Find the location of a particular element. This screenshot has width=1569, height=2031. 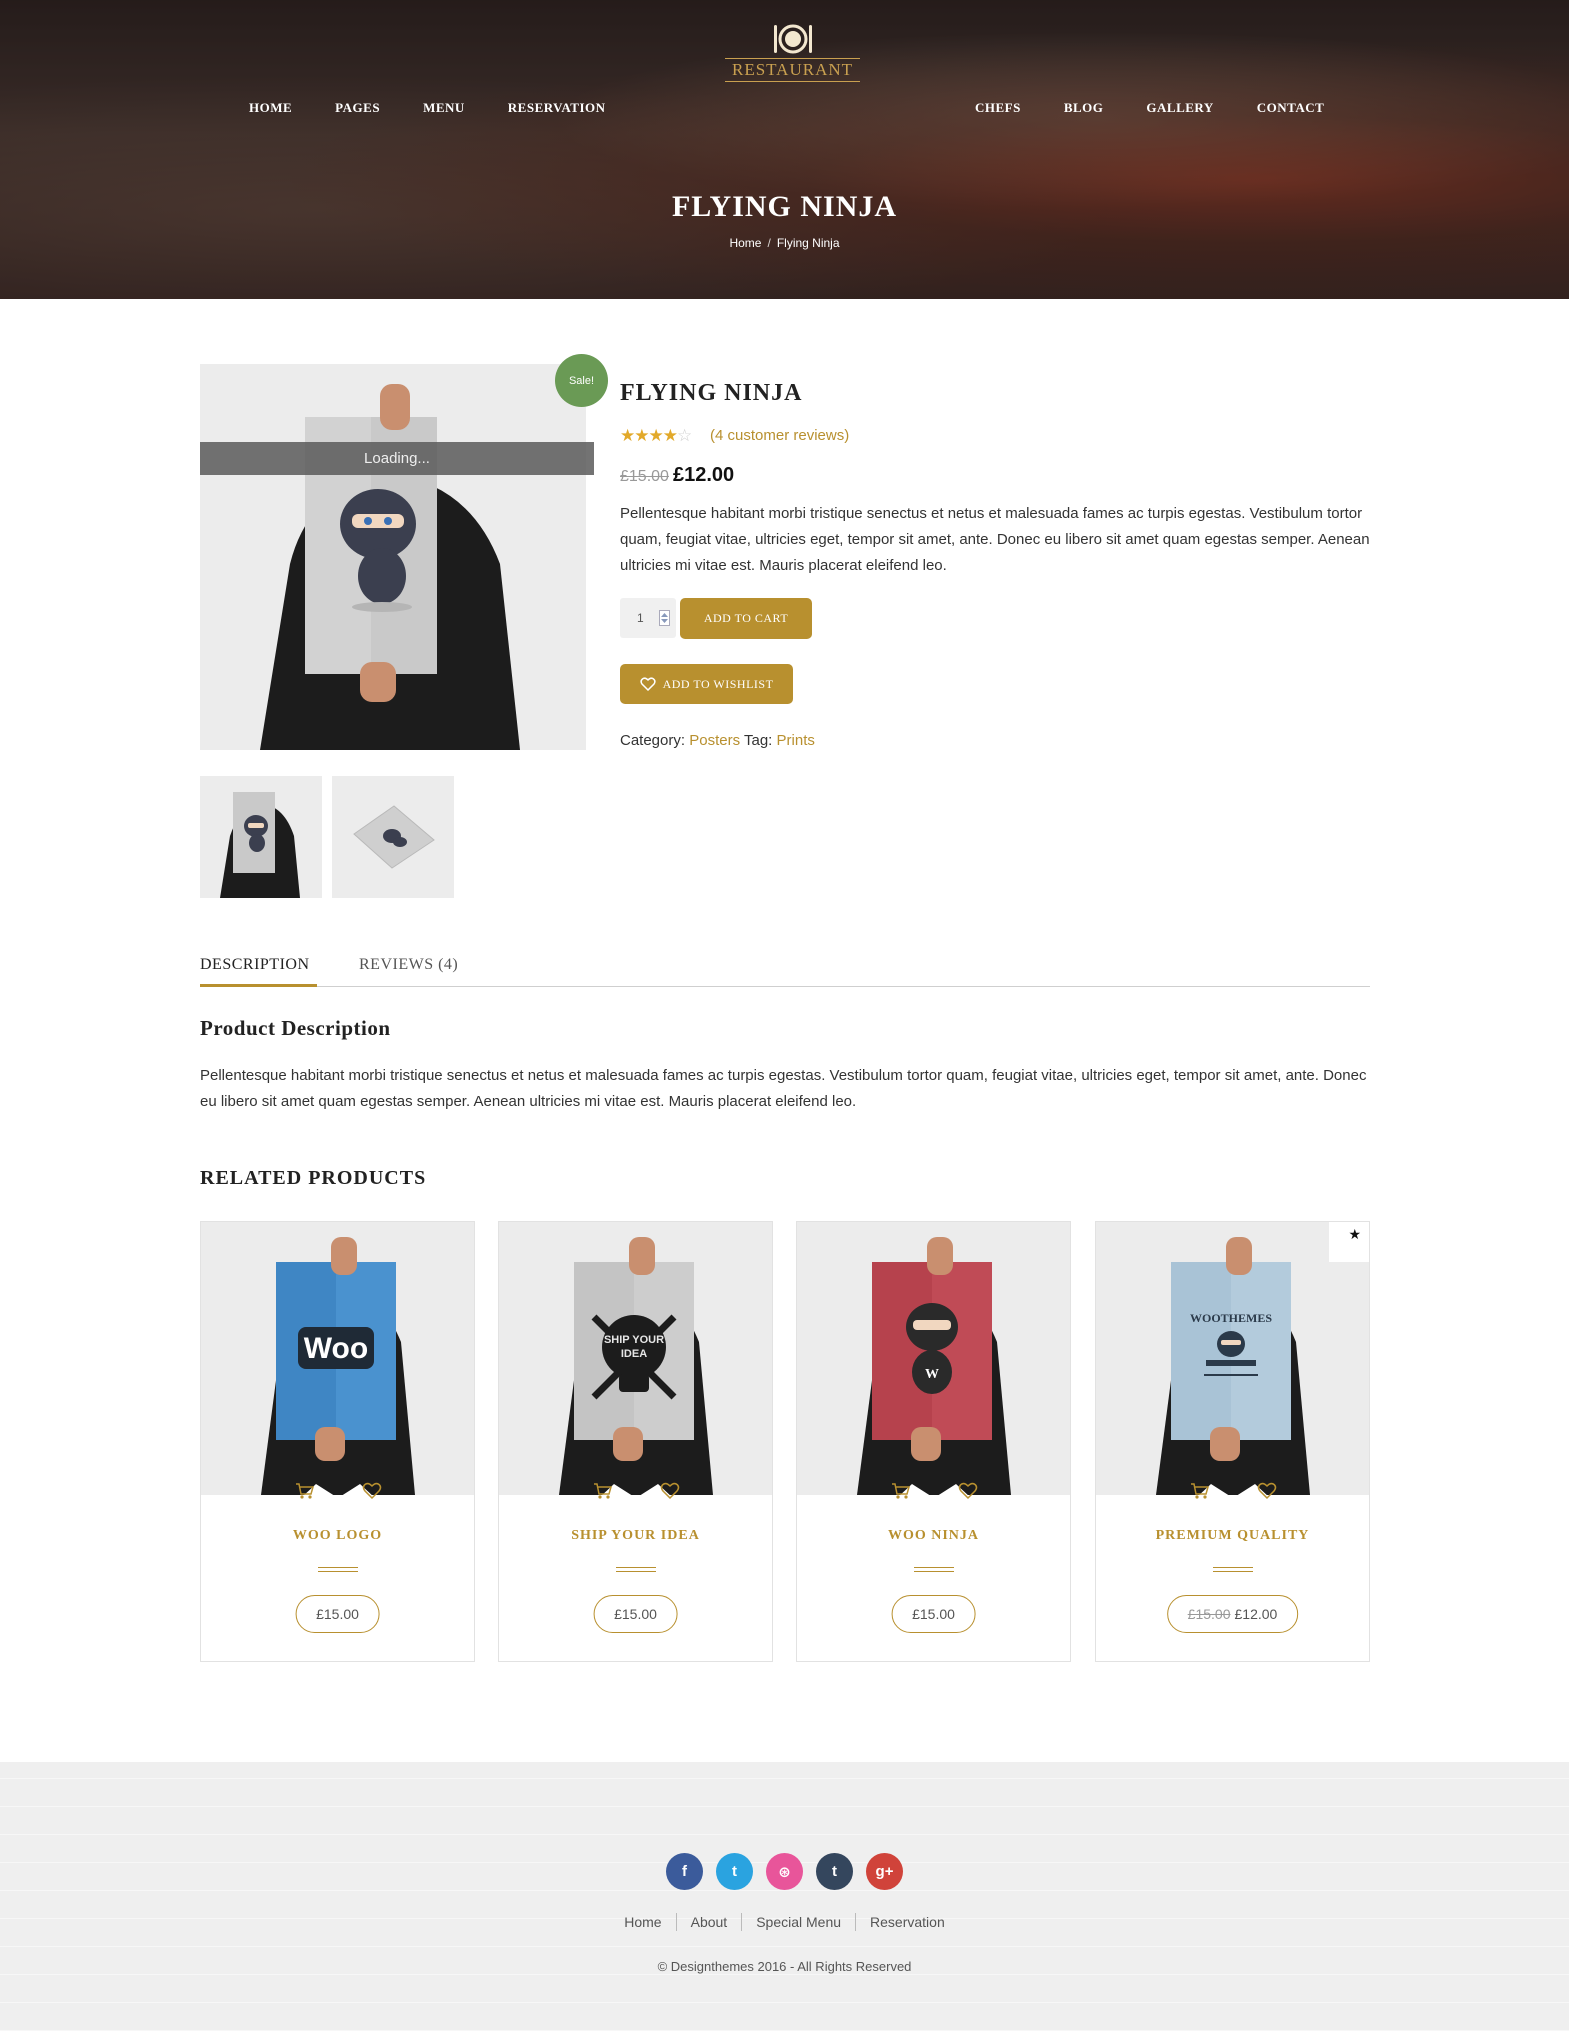

svg-text: IDEA is located at coordinates (634, 1354).